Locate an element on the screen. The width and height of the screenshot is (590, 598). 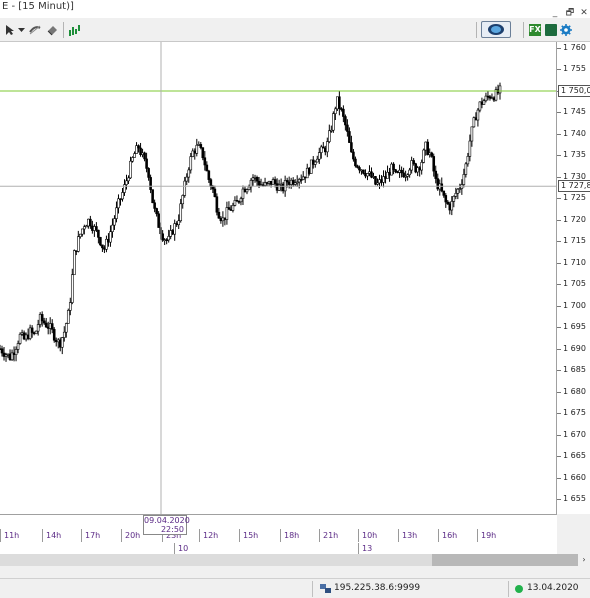
price-tick-label: 1 685 is located at coordinates (574, 370).